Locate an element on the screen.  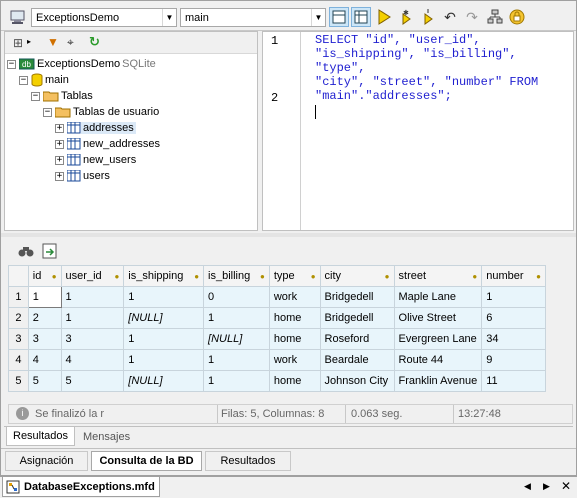
tree-node-table: + addresses is located at coordinates (132, 128).